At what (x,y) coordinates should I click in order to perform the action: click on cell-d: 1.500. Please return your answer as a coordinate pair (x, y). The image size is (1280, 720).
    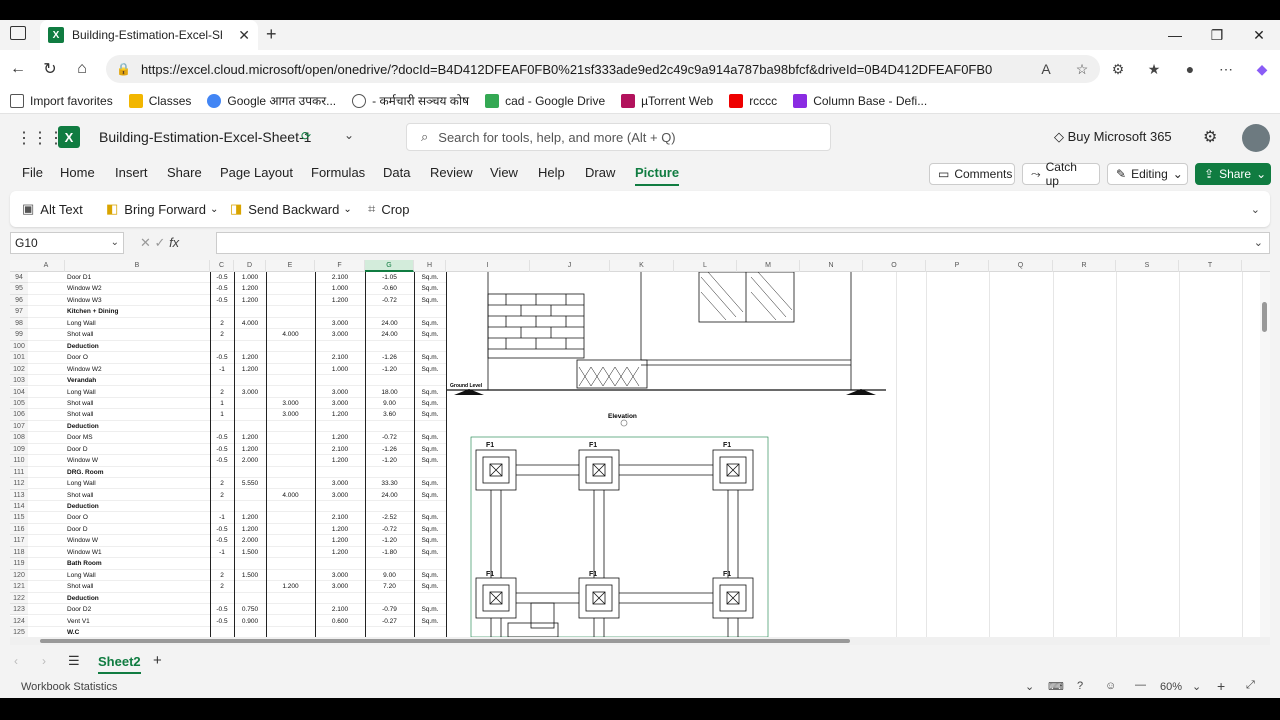
    Looking at the image, I should click on (250, 552).